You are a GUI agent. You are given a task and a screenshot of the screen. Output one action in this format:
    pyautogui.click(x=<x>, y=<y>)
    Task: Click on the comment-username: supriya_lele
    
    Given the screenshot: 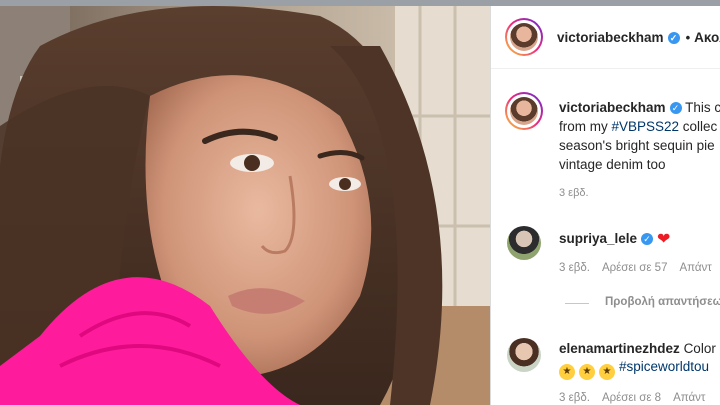 What is the action you would take?
    pyautogui.click(x=598, y=238)
    